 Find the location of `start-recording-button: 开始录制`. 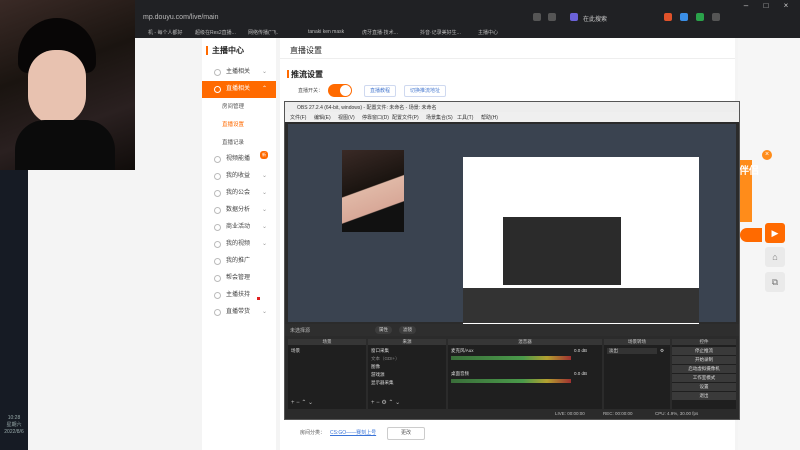

start-recording-button: 开始录制 is located at coordinates (704, 360).